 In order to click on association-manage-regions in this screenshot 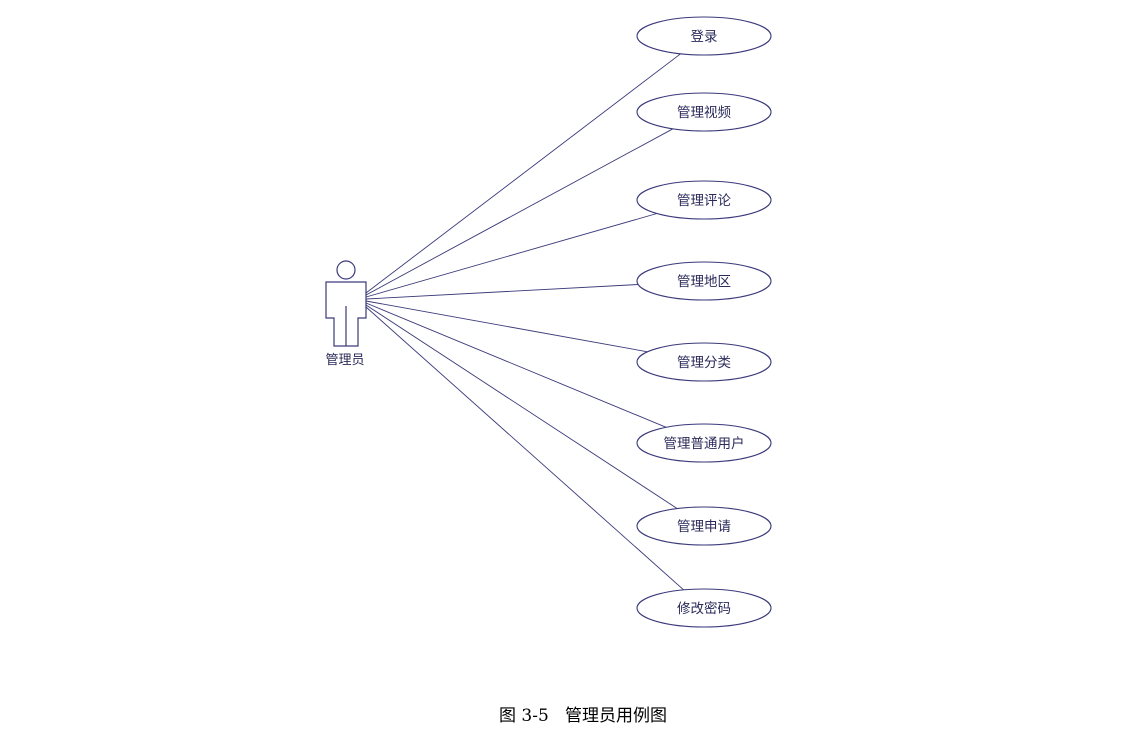, I will do `click(502, 292)`.